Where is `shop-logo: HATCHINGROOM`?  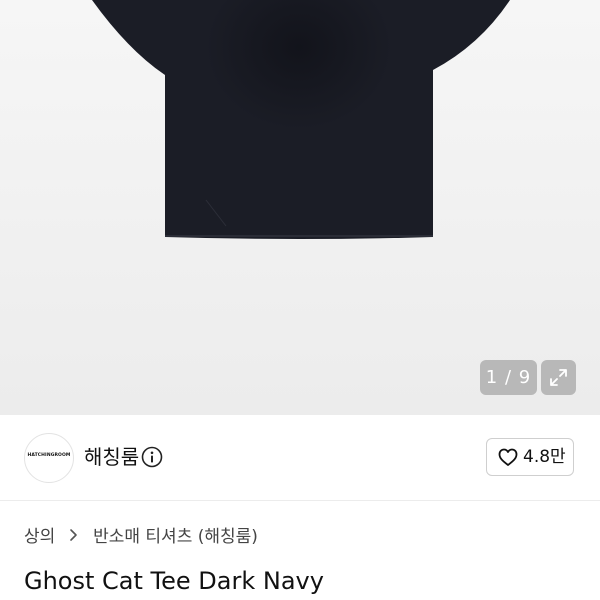 shop-logo: HATCHINGROOM is located at coordinates (49, 458).